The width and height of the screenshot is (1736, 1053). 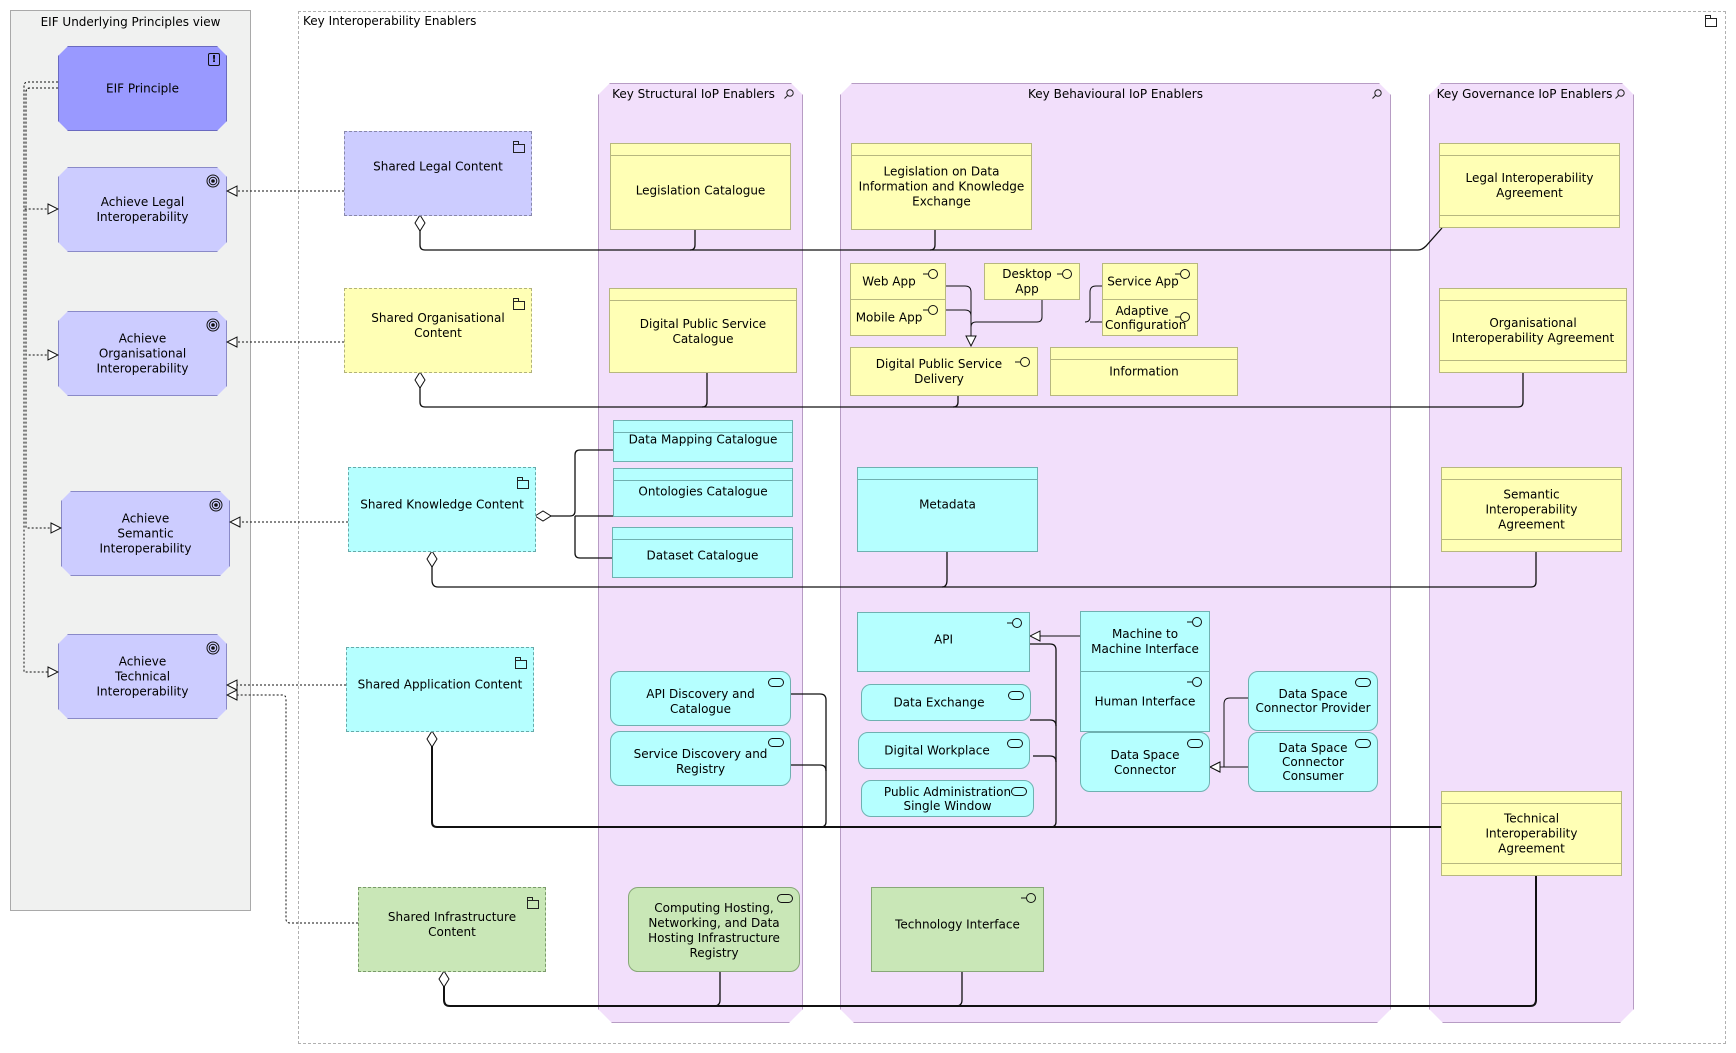 I want to click on shared-organisational-content: Shared Organisational Content, so click(x=438, y=330).